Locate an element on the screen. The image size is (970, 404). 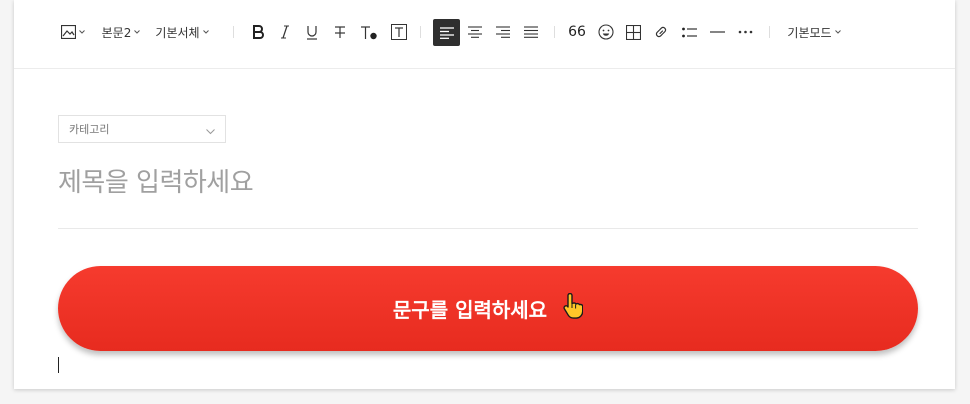
text-background-button is located at coordinates (399, 32).